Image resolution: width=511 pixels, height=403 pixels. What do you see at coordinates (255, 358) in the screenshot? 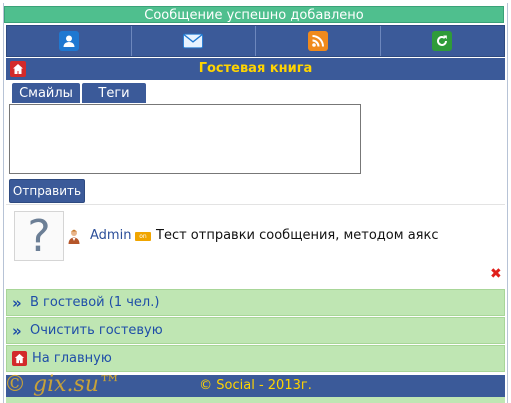
I see `home-link: На главную` at bounding box center [255, 358].